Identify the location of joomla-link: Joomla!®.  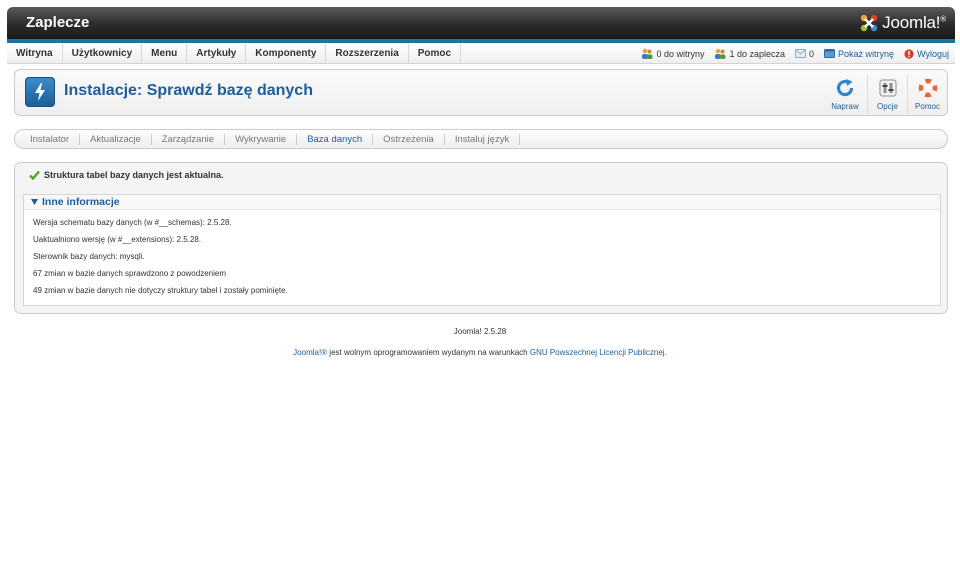
(310, 352).